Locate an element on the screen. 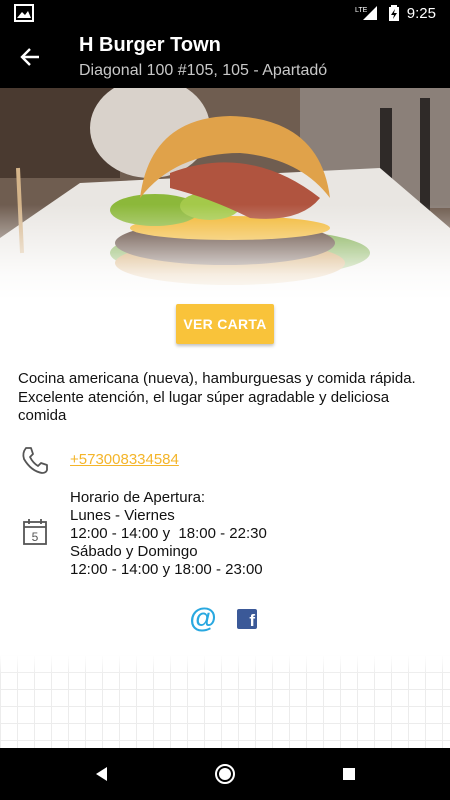  hours-weekday-label: Lunes - Viernes is located at coordinates (122, 515).